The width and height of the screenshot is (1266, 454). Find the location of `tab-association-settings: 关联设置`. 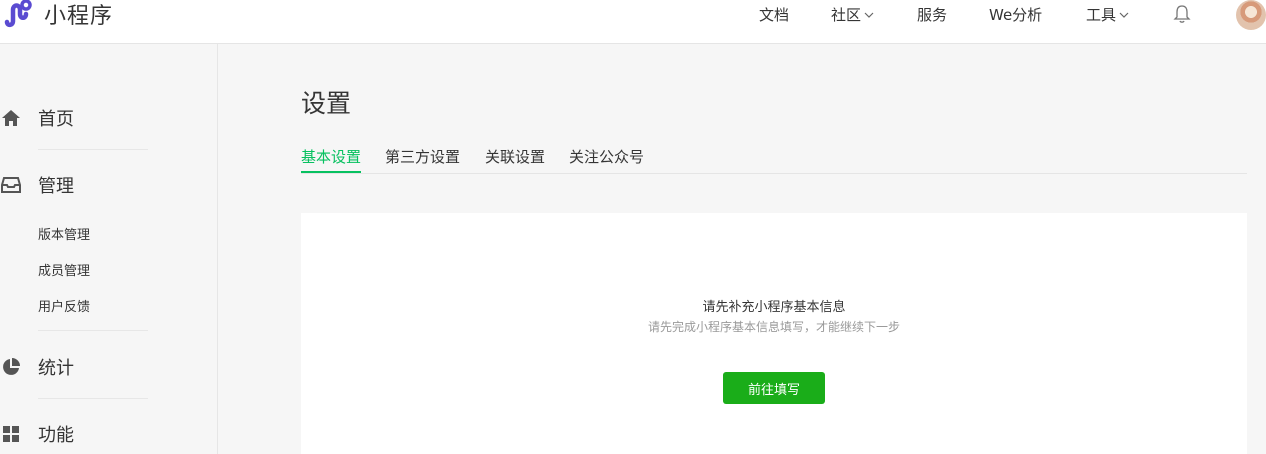

tab-association-settings: 关联设置 is located at coordinates (515, 159).